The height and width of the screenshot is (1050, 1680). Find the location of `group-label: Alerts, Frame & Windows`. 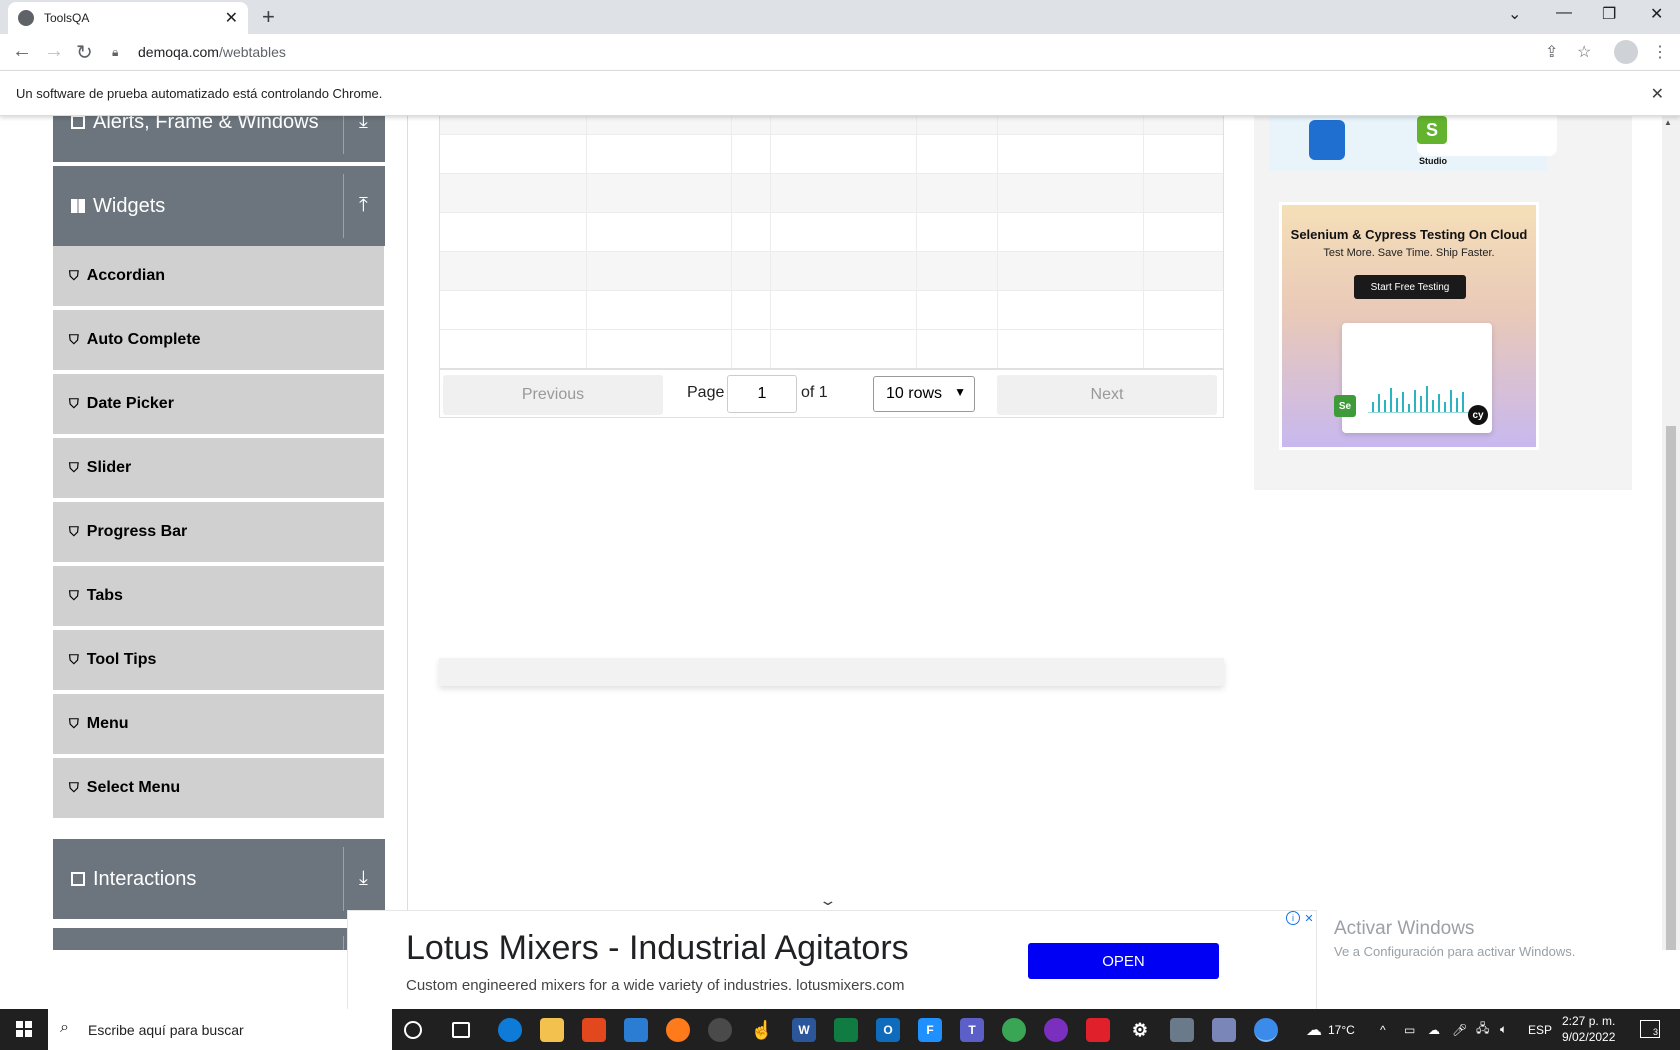

group-label: Alerts, Frame & Windows is located at coordinates (206, 124).